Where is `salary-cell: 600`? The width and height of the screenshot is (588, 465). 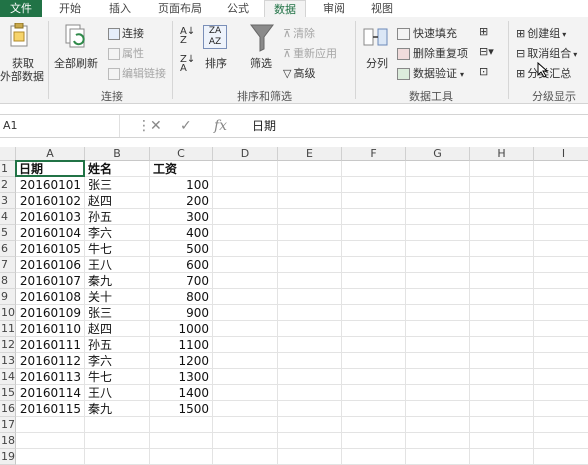
salary-cell: 600 is located at coordinates (181, 265).